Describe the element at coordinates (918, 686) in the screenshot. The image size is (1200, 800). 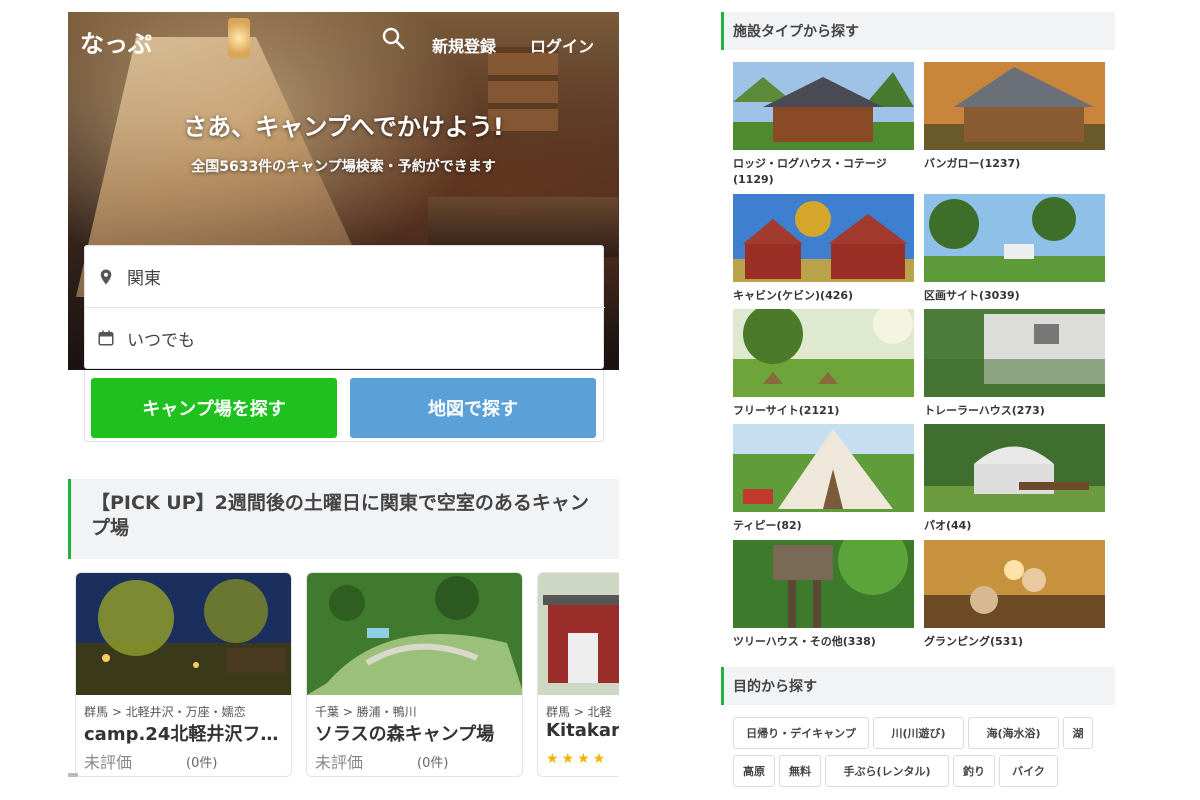
I see `purpose-heading: 目的から探す` at that location.